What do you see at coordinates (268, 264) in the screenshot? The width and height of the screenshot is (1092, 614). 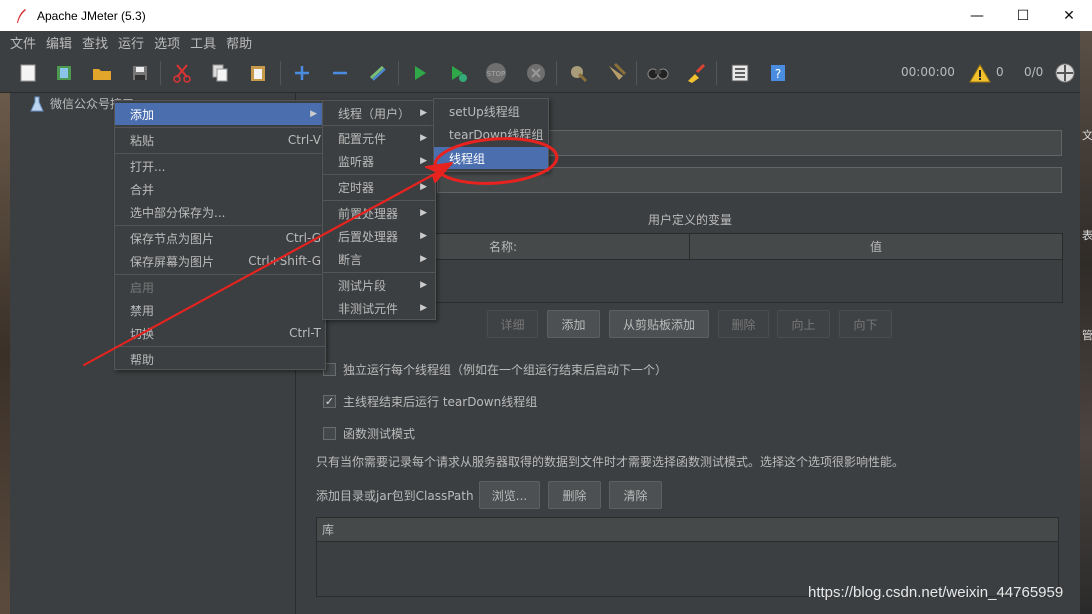 I see `annotation-arrow` at bounding box center [268, 264].